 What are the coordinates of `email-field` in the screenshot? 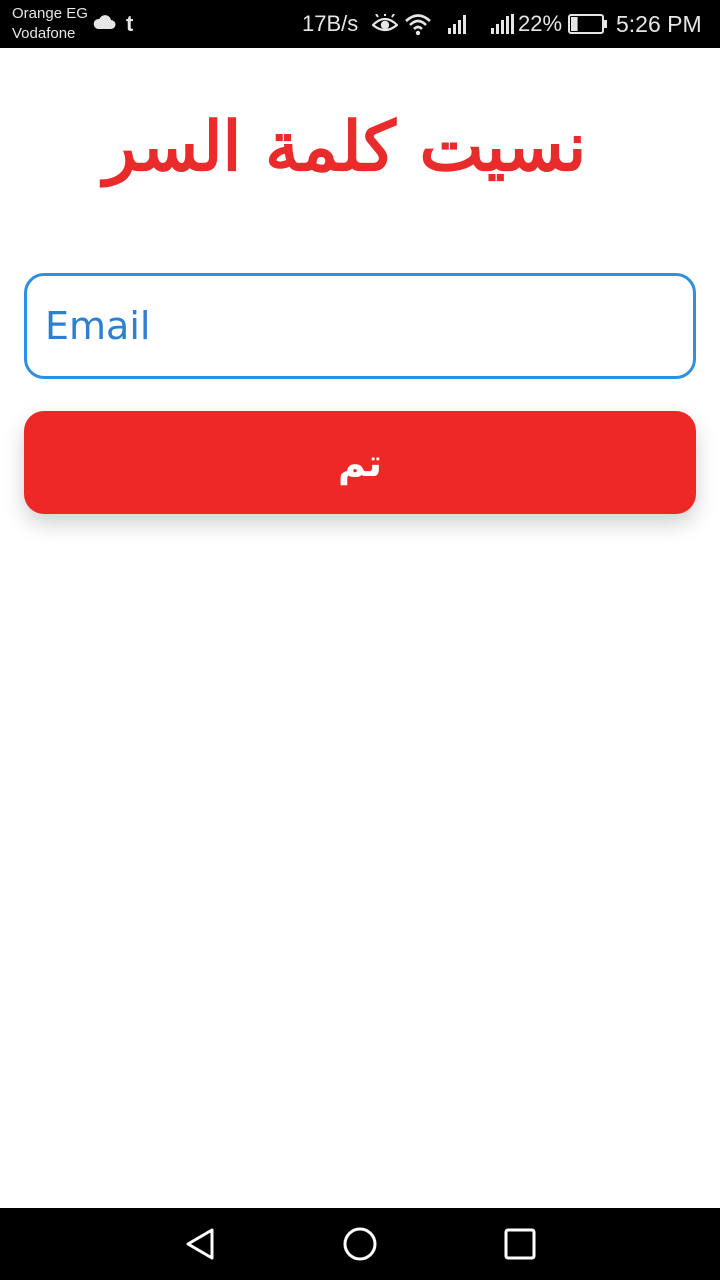 It's located at (360, 326).